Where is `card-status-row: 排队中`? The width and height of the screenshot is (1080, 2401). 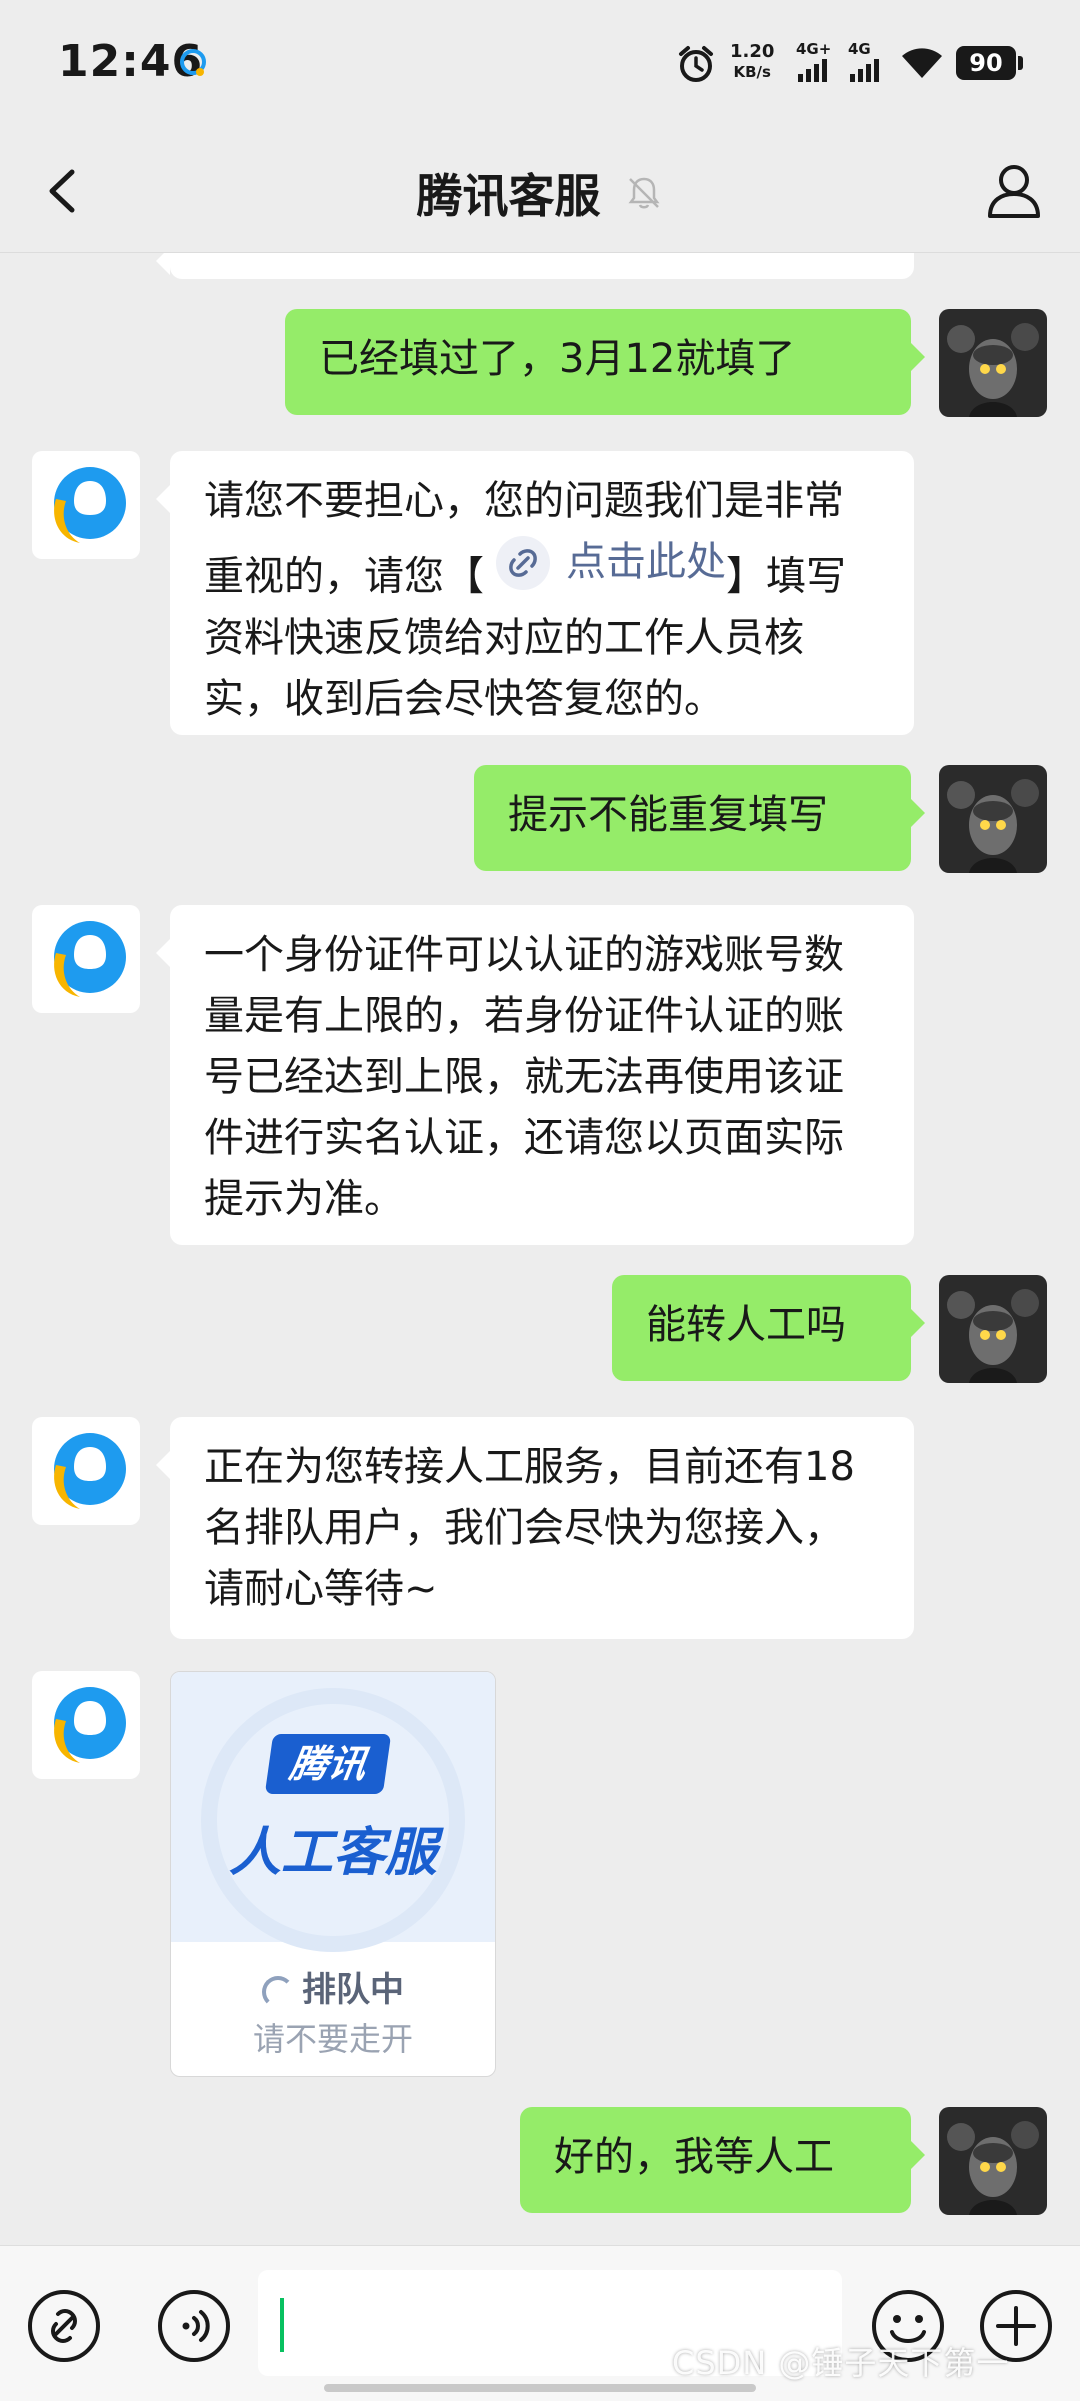 card-status-row: 排队中 is located at coordinates (333, 1986).